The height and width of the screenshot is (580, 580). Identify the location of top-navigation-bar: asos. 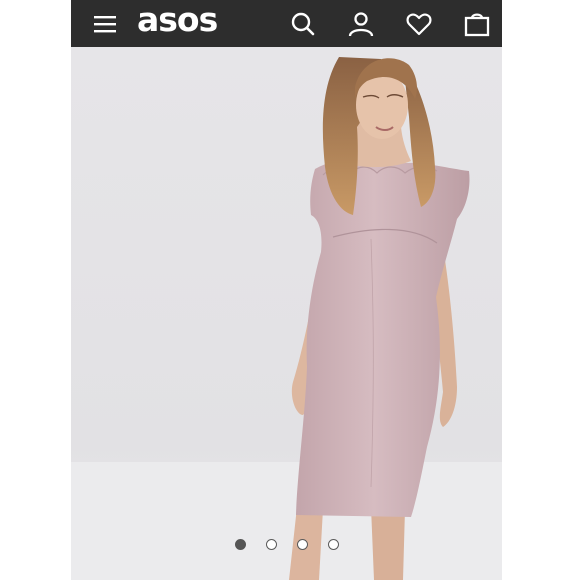
(286, 23).